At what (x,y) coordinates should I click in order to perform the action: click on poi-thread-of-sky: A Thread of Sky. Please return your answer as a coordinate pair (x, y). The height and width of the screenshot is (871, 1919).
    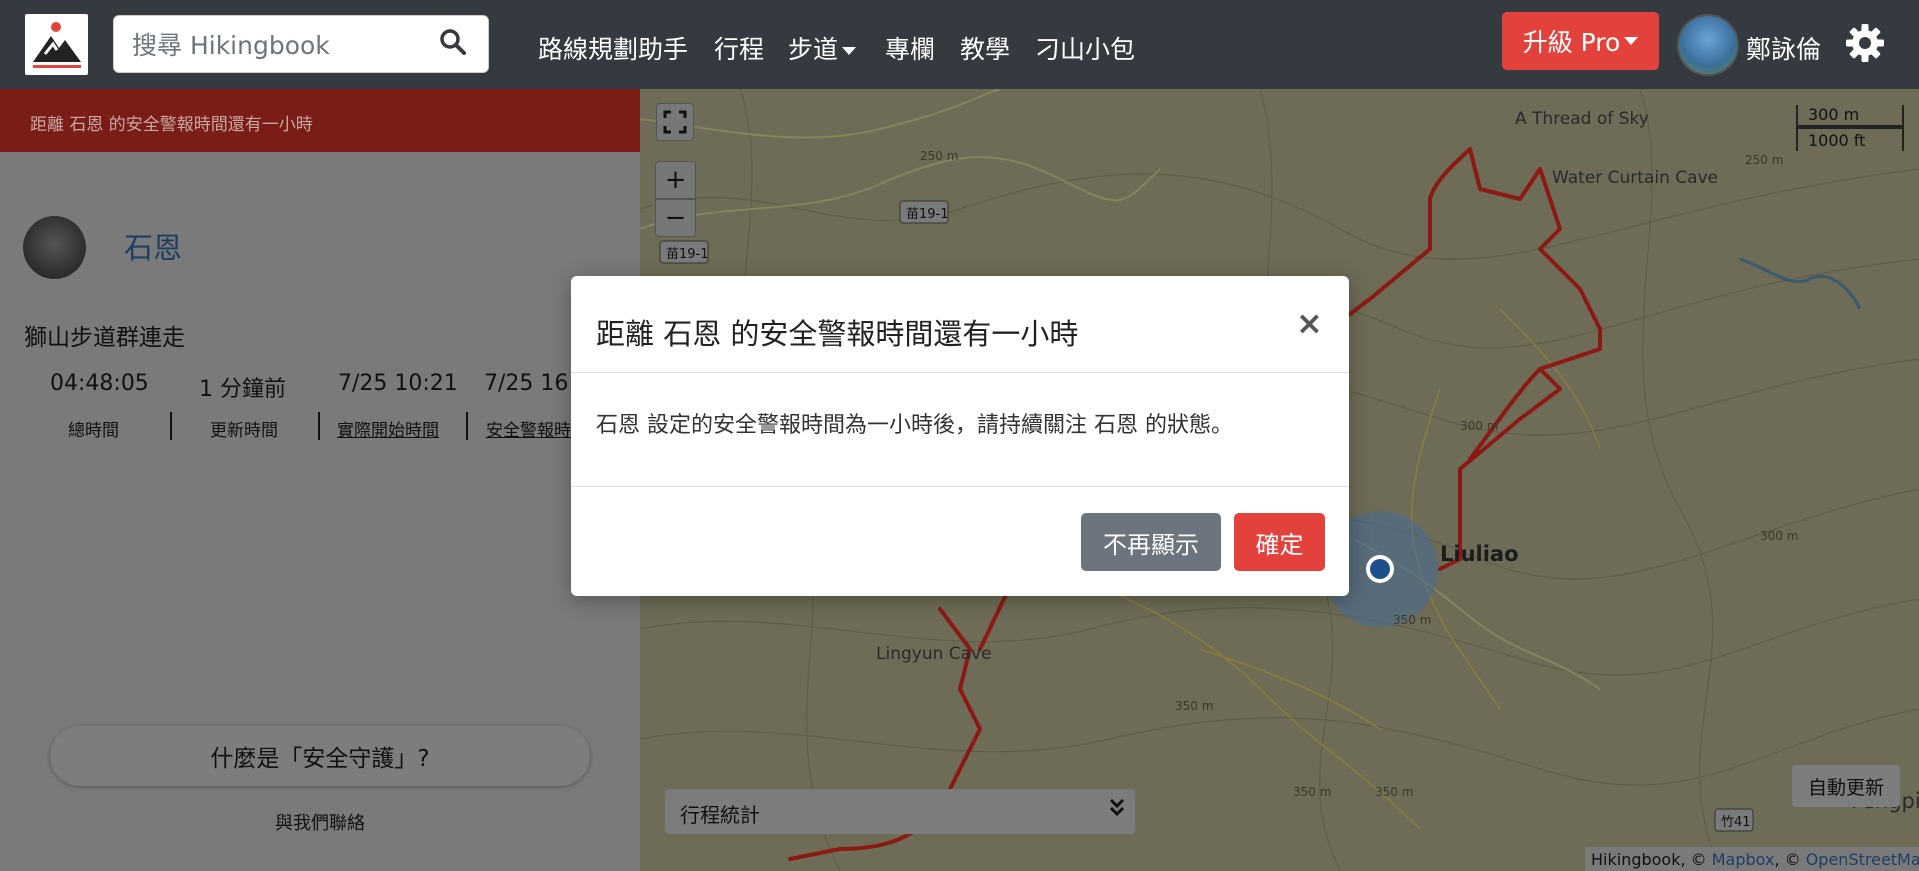
    Looking at the image, I should click on (1582, 119).